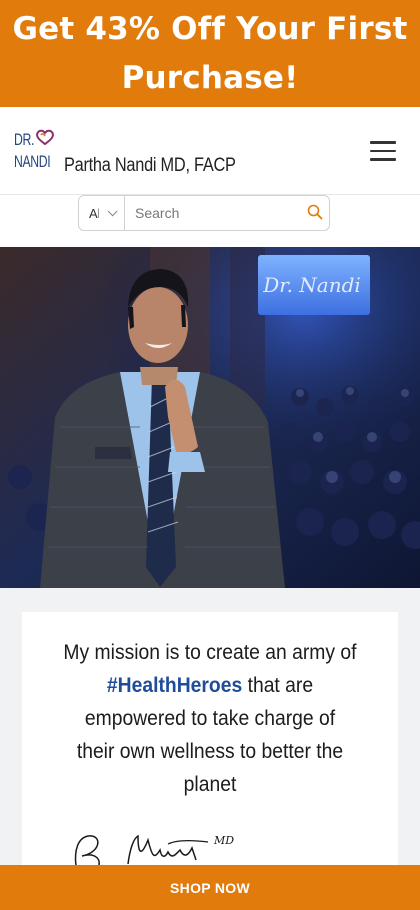  I want to click on heart-logo-icon, so click(45, 137).